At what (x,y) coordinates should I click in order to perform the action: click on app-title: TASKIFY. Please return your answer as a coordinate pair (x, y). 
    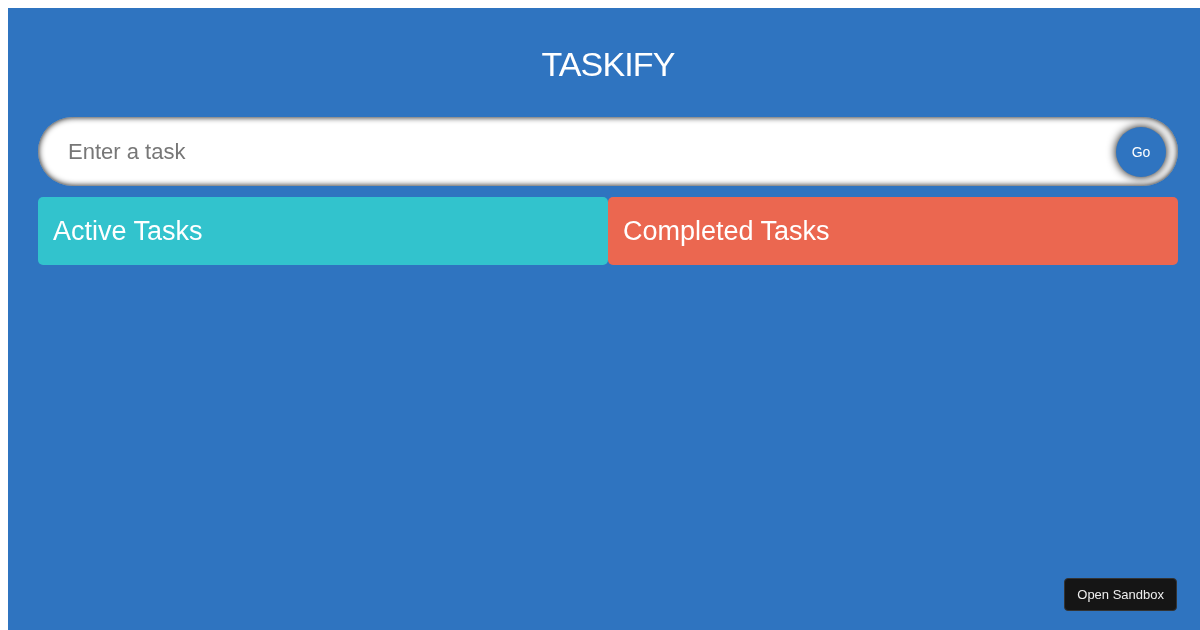
    Looking at the image, I should click on (608, 64).